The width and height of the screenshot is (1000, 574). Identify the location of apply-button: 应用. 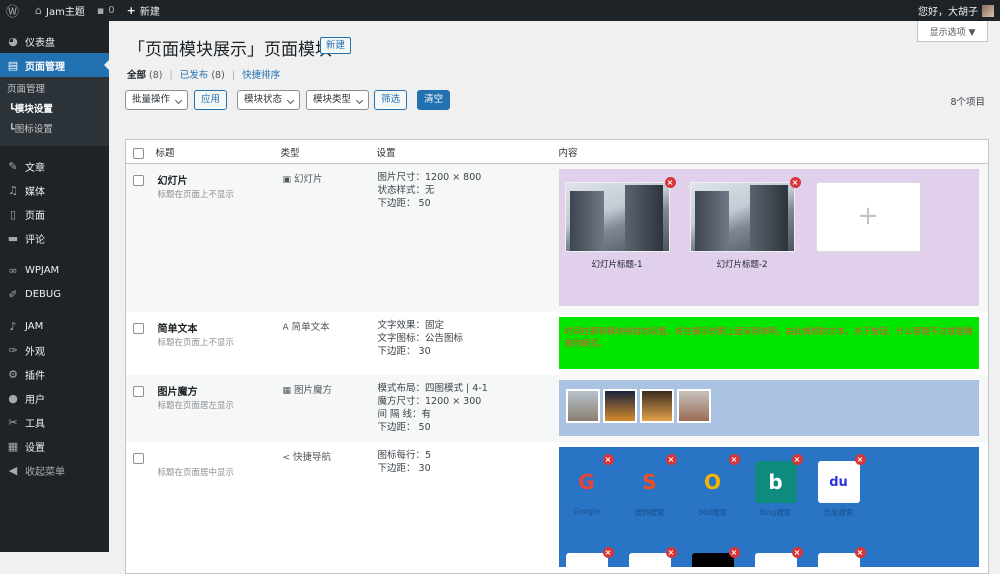
(211, 100).